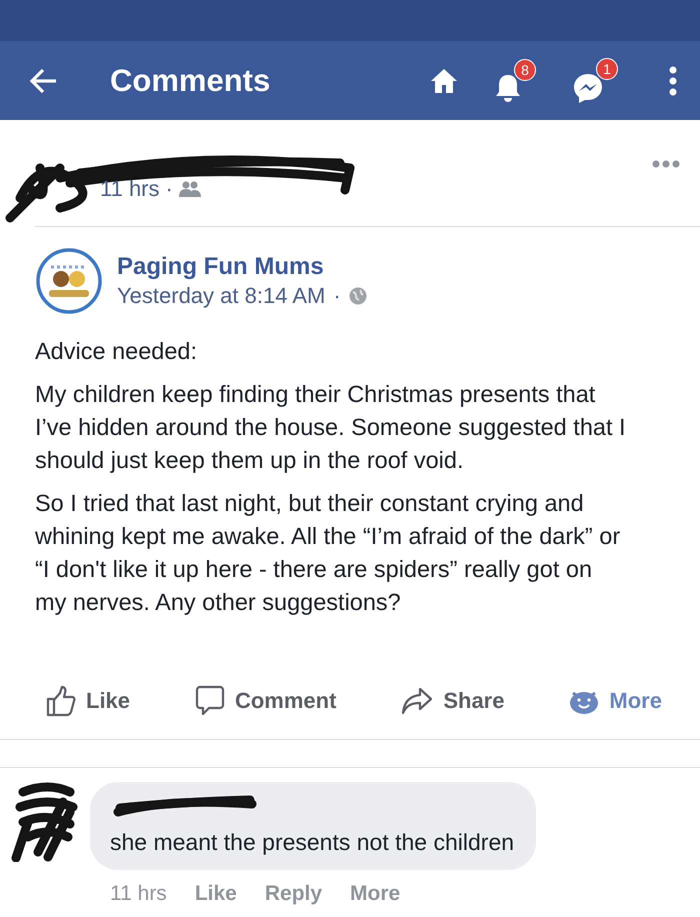  Describe the element at coordinates (357, 296) in the screenshot. I see `globe-icon` at that location.